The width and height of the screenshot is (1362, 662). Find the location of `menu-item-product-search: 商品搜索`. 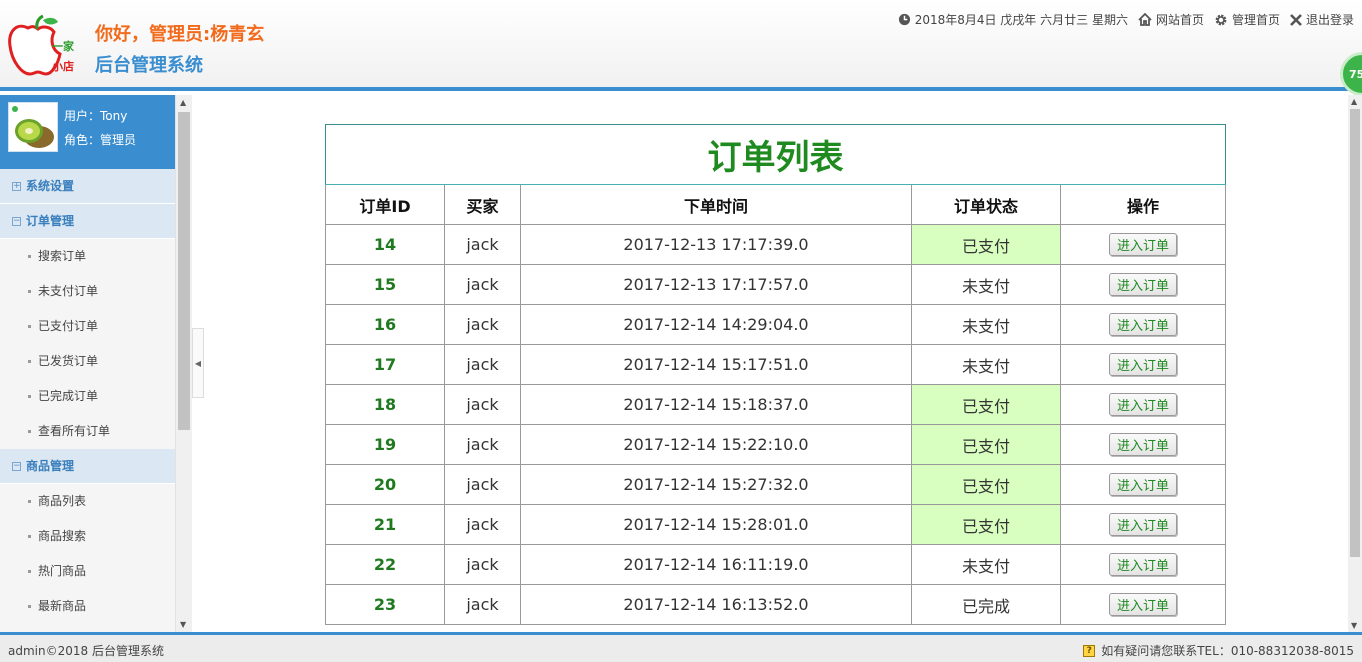

menu-item-product-search: 商品搜索 is located at coordinates (87, 536).